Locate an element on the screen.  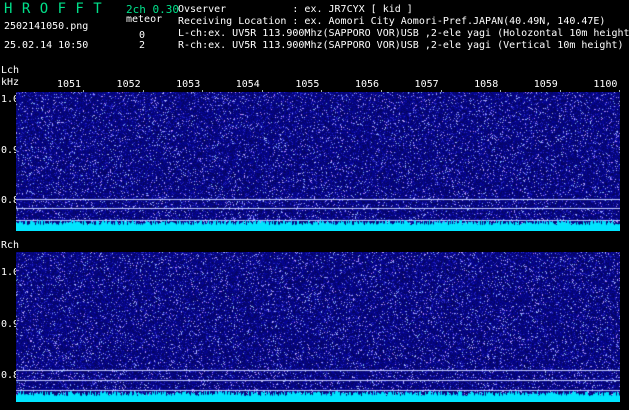
datetime-label: 25.02.14 10:50 is located at coordinates (46, 45).